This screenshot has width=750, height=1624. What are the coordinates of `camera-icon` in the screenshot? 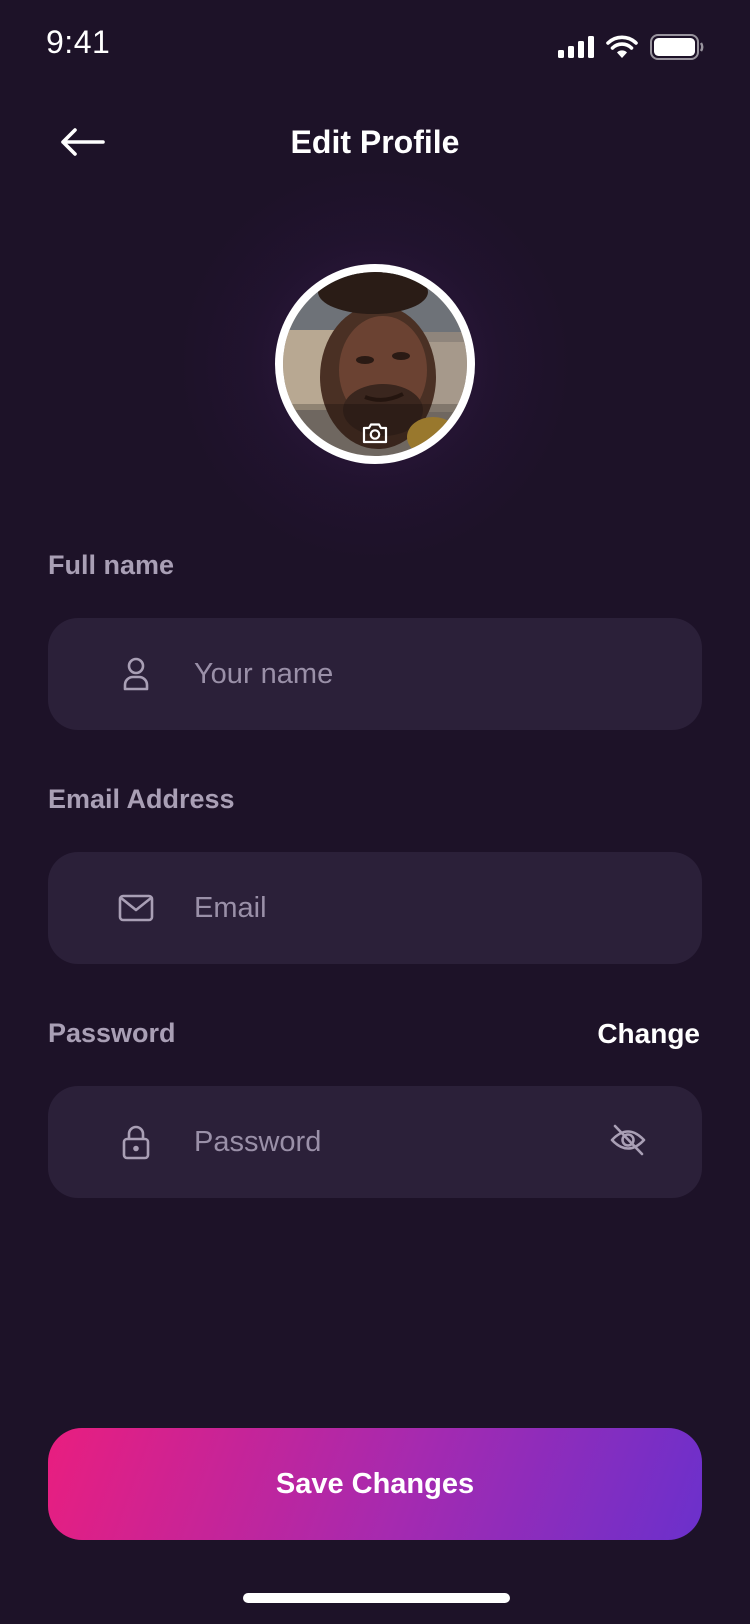 It's located at (375, 433).